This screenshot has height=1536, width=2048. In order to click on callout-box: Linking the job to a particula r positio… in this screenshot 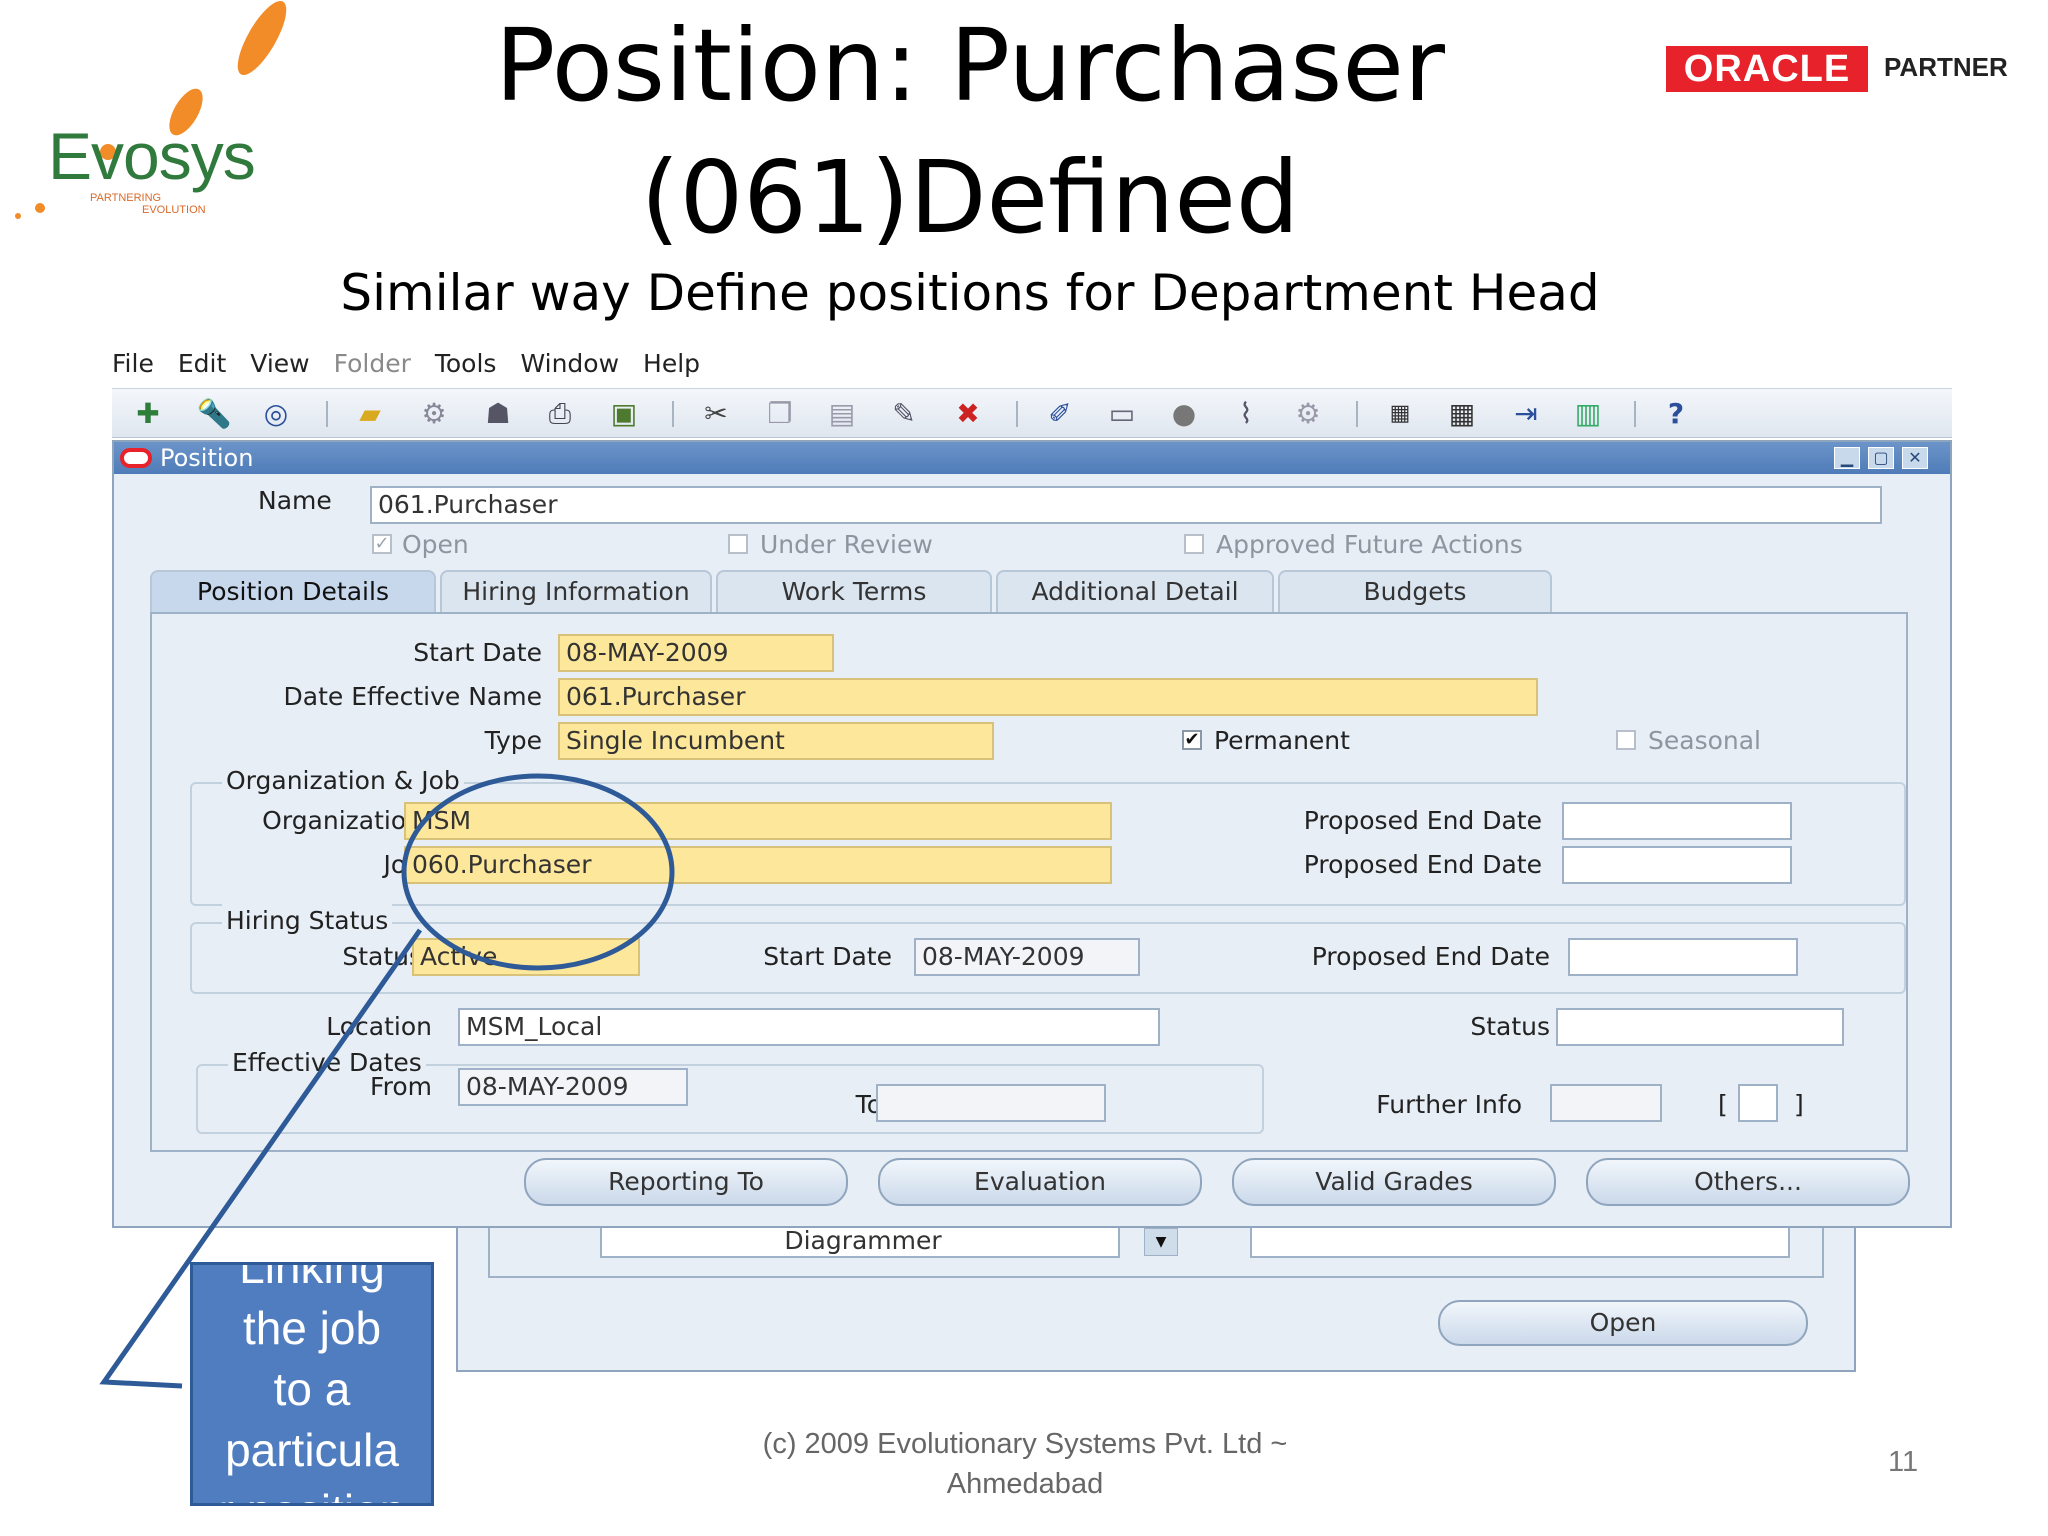, I will do `click(312, 1384)`.